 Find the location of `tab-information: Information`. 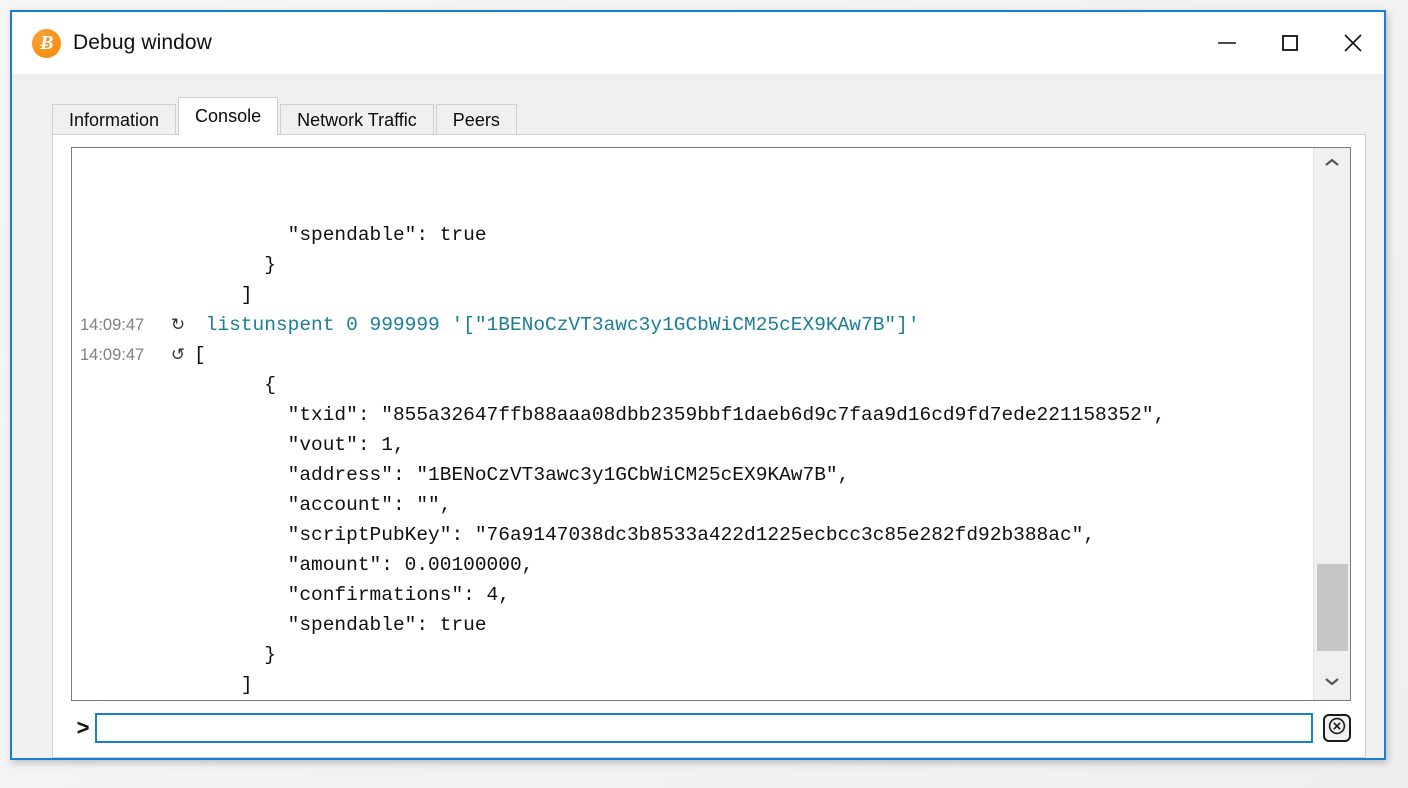

tab-information: Information is located at coordinates (114, 119).